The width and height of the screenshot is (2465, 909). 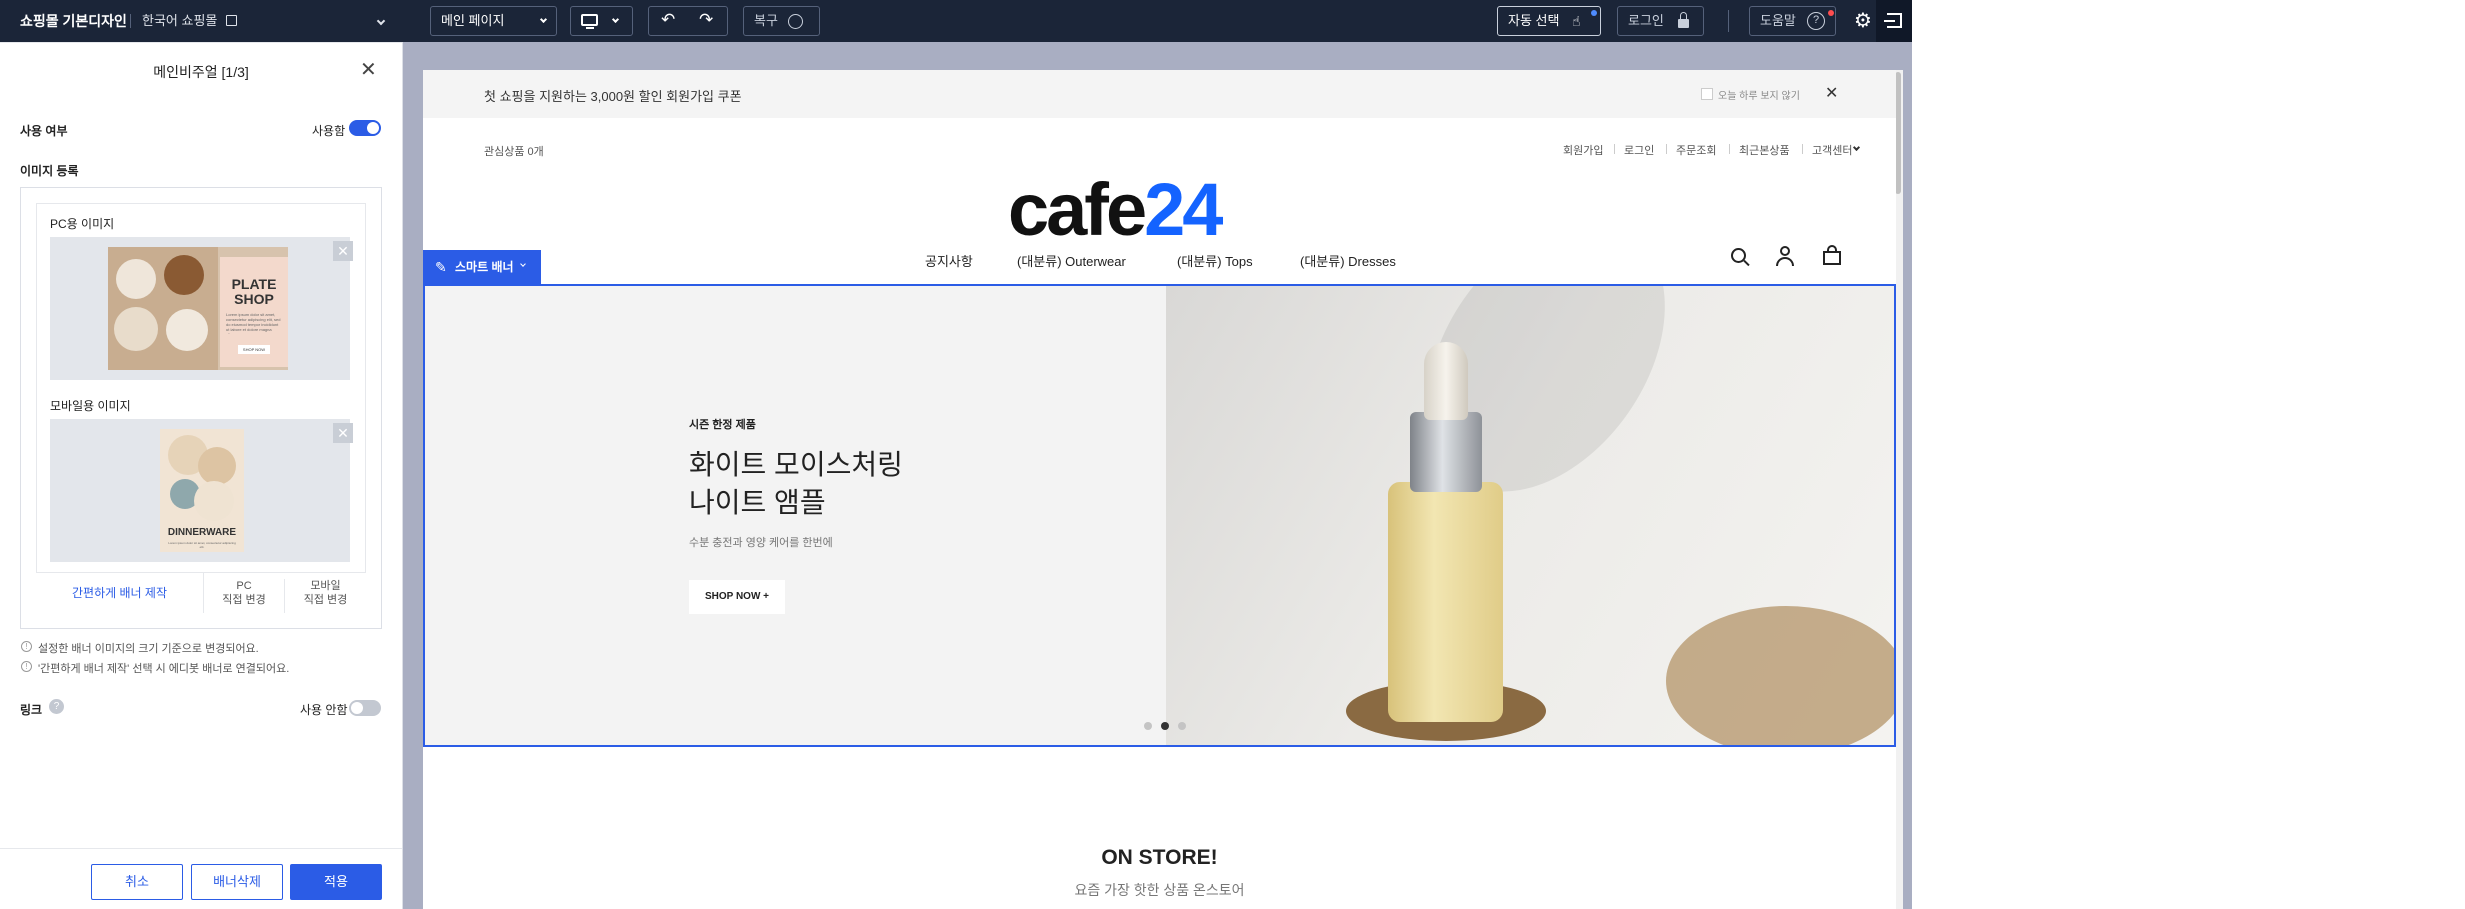 What do you see at coordinates (120, 593) in the screenshot?
I see `easy-banner-button: 간편하게 배너 제작` at bounding box center [120, 593].